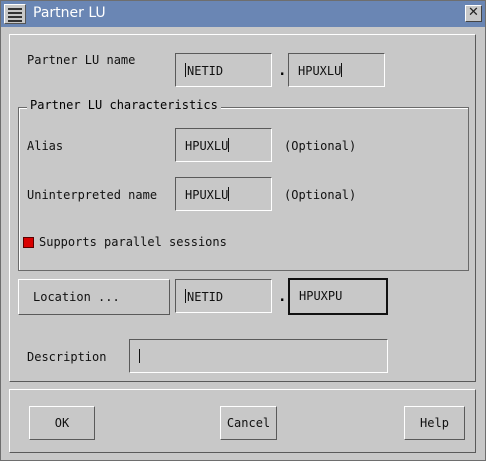 The width and height of the screenshot is (486, 461). Describe the element at coordinates (434, 423) in the screenshot. I see `help-button: Help` at that location.